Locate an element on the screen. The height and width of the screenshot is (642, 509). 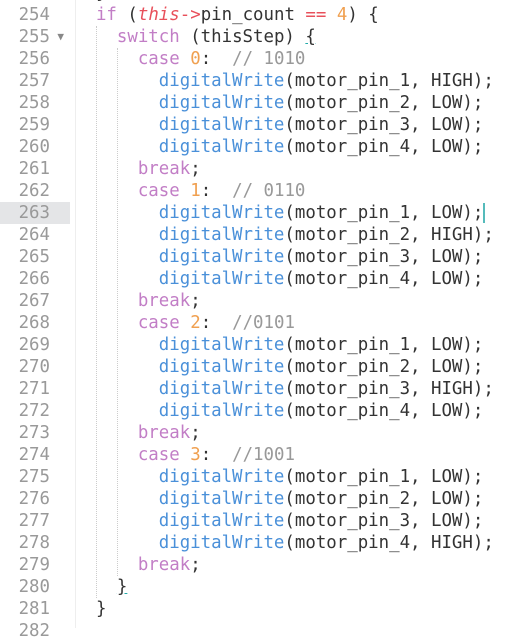
code-line: 265 digitalWrite(motor_pin_3, LOW); is located at coordinates (254, 257).